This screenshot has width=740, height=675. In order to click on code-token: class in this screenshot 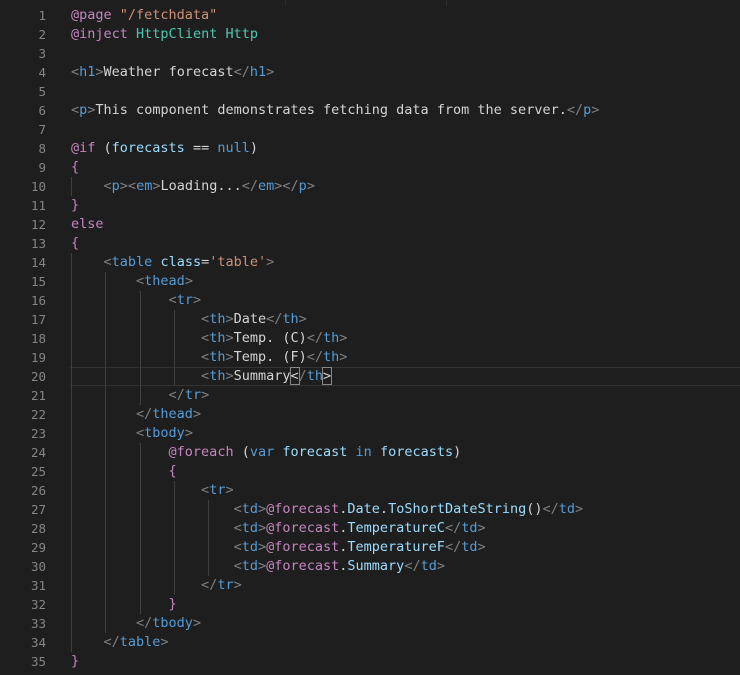, I will do `click(181, 262)`.